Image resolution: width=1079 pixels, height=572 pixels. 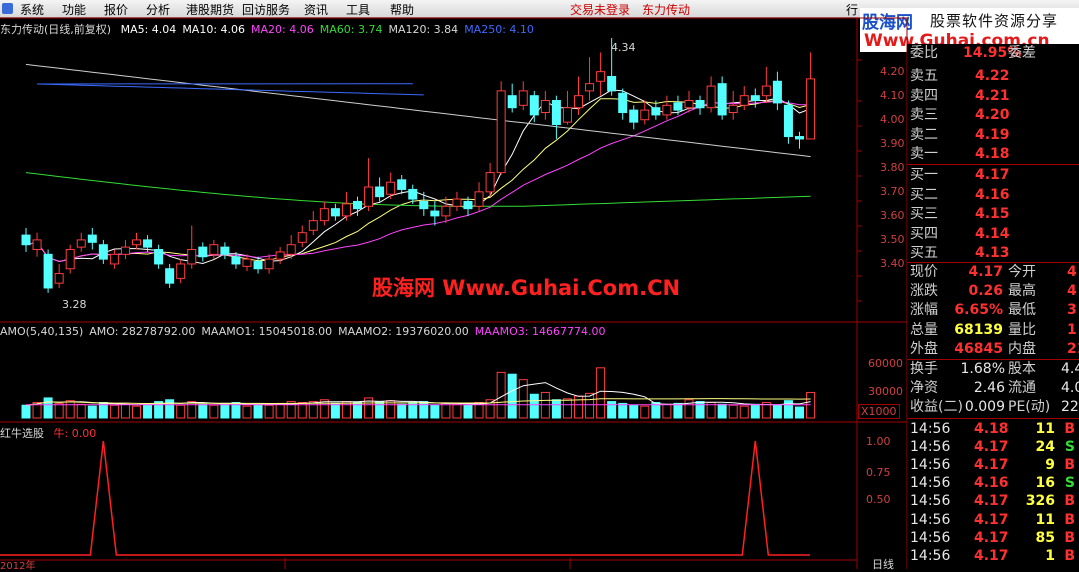 What do you see at coordinates (1072, 310) in the screenshot?
I see `stat-value: 3` at bounding box center [1072, 310].